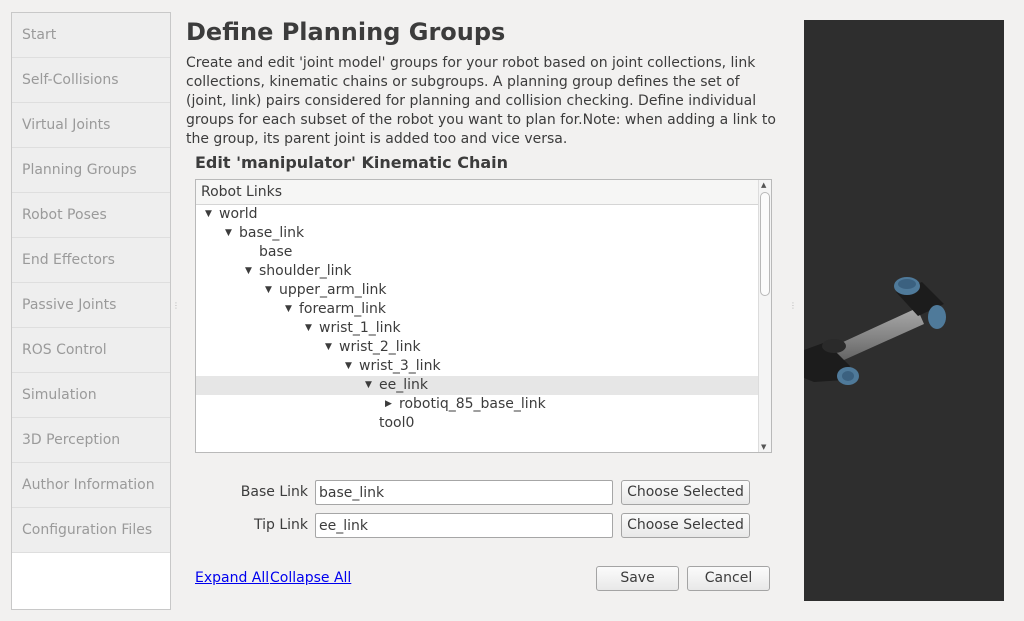 This screenshot has height=621, width=1024. What do you see at coordinates (232, 578) in the screenshot?
I see `expand-all-link: Expand All` at bounding box center [232, 578].